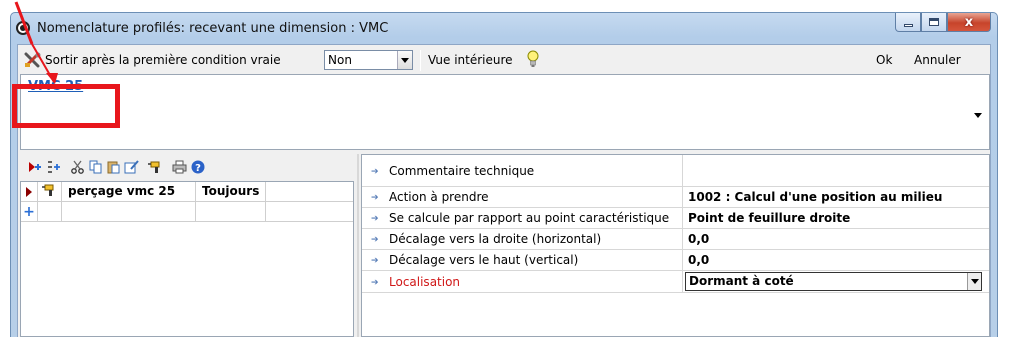  What do you see at coordinates (35, 167) in the screenshot?
I see `add-row-icon` at bounding box center [35, 167].